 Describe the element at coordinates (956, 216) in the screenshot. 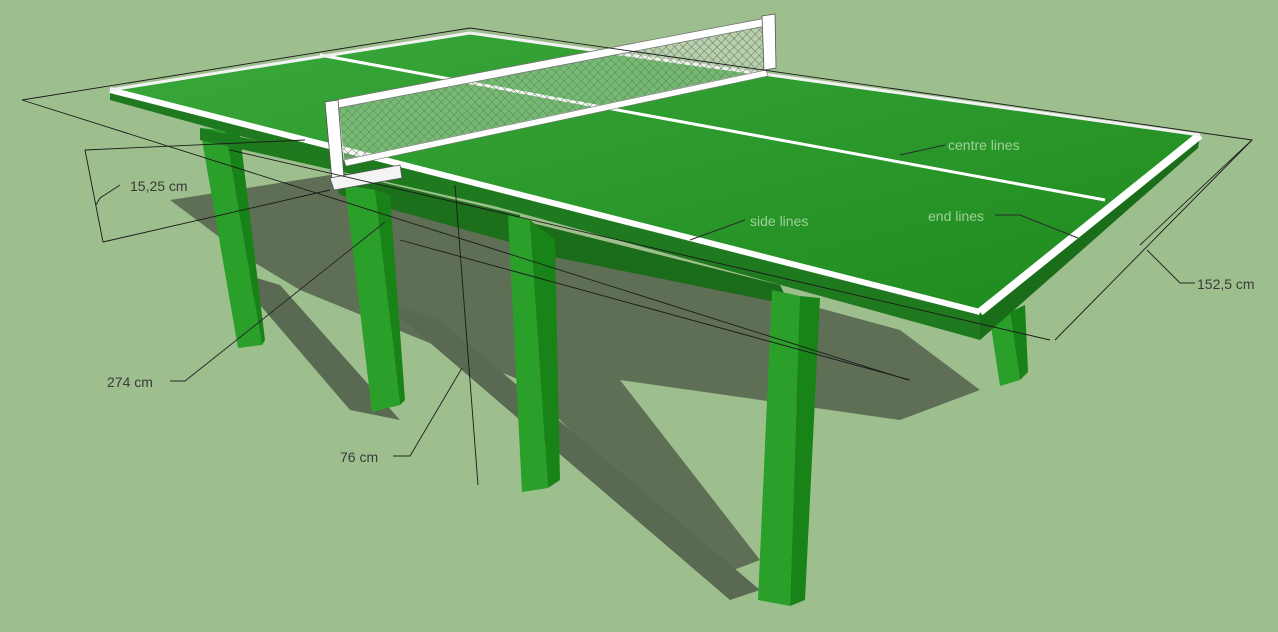

I see `label-end-lines: end lines` at that location.